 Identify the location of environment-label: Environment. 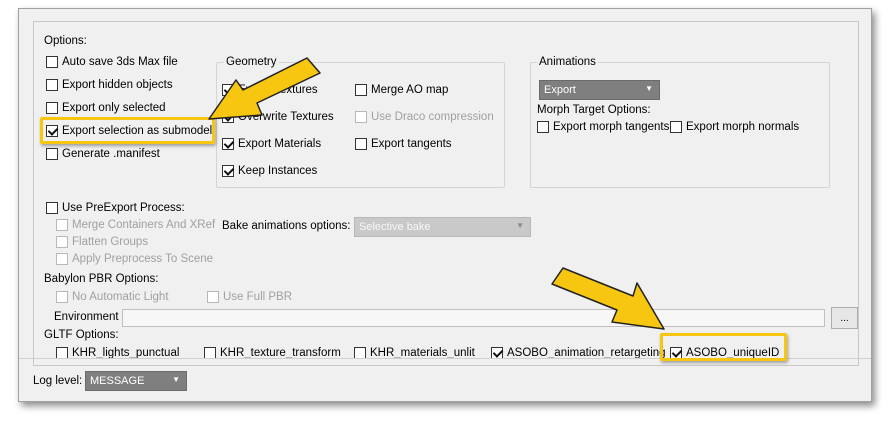
(86, 317).